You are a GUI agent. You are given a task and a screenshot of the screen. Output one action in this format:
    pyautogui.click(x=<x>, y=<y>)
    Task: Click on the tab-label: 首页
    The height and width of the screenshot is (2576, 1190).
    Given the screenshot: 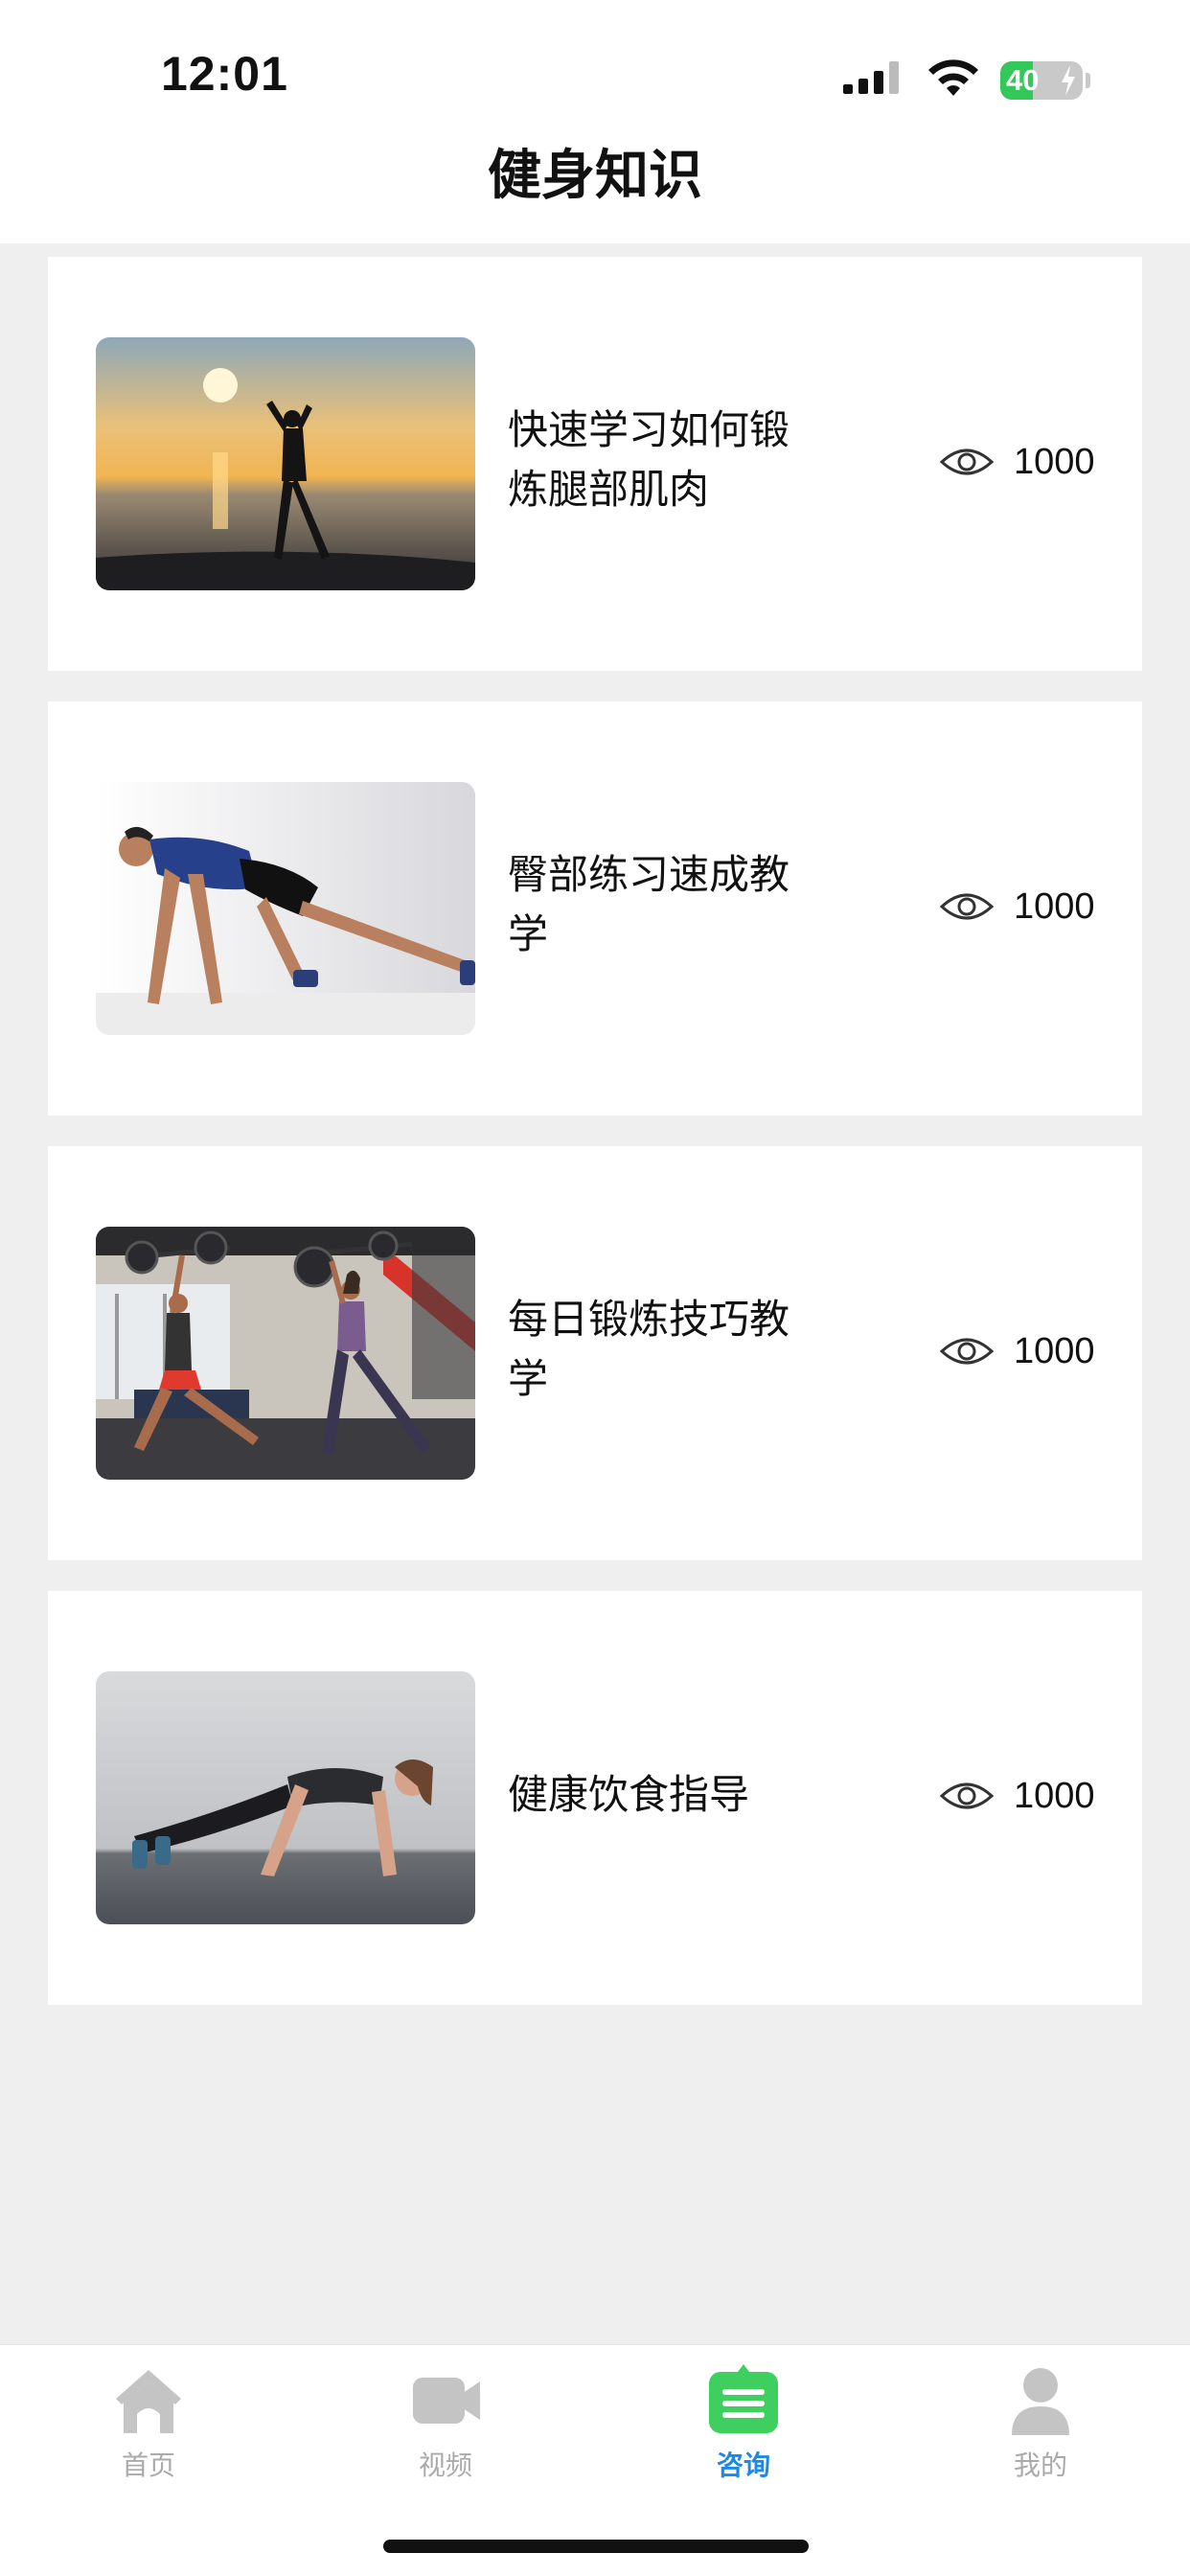 What is the action you would take?
    pyautogui.click(x=148, y=2465)
    